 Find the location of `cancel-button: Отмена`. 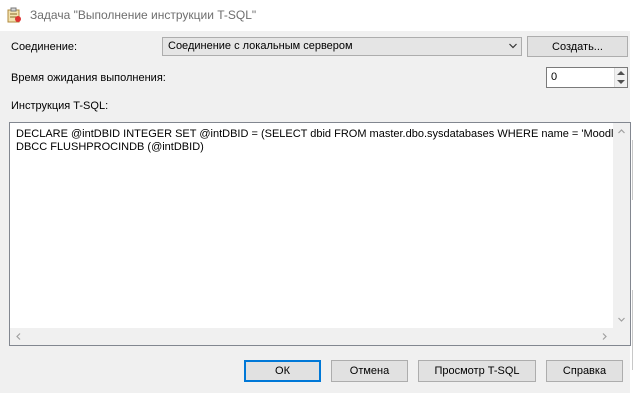

cancel-button: Отмена is located at coordinates (369, 371).